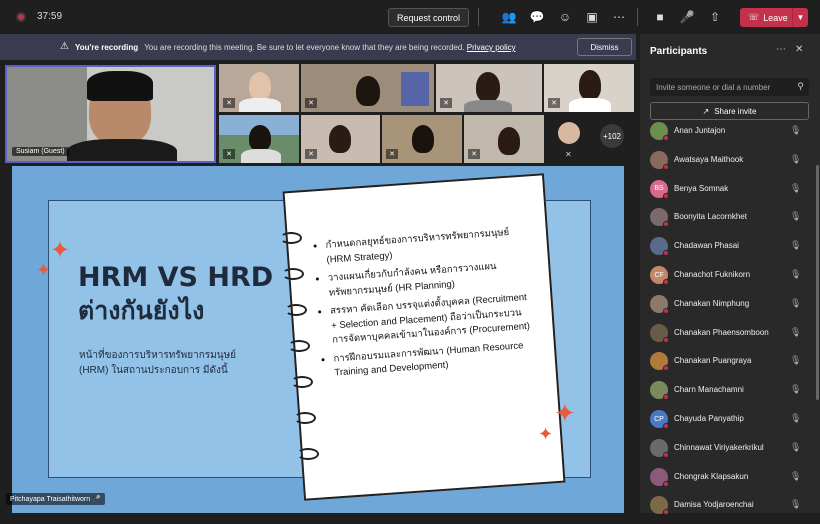 The height and width of the screenshot is (524, 820). I want to click on meeting-timer: 37:59, so click(50, 16).